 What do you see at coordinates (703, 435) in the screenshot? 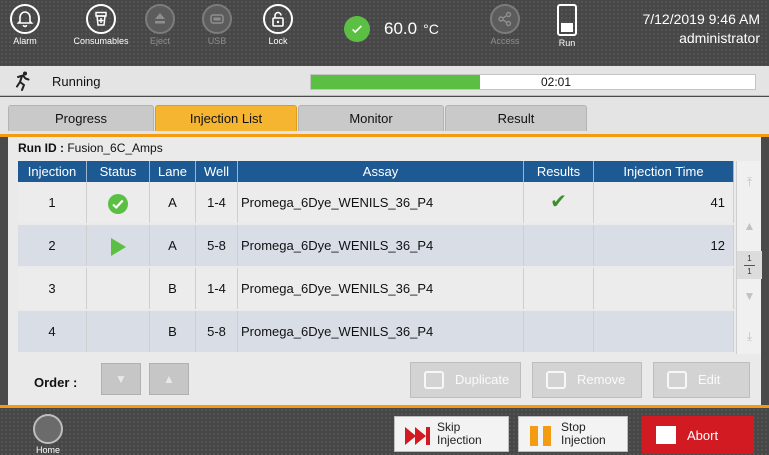
I see `abort-label: Abort` at bounding box center [703, 435].